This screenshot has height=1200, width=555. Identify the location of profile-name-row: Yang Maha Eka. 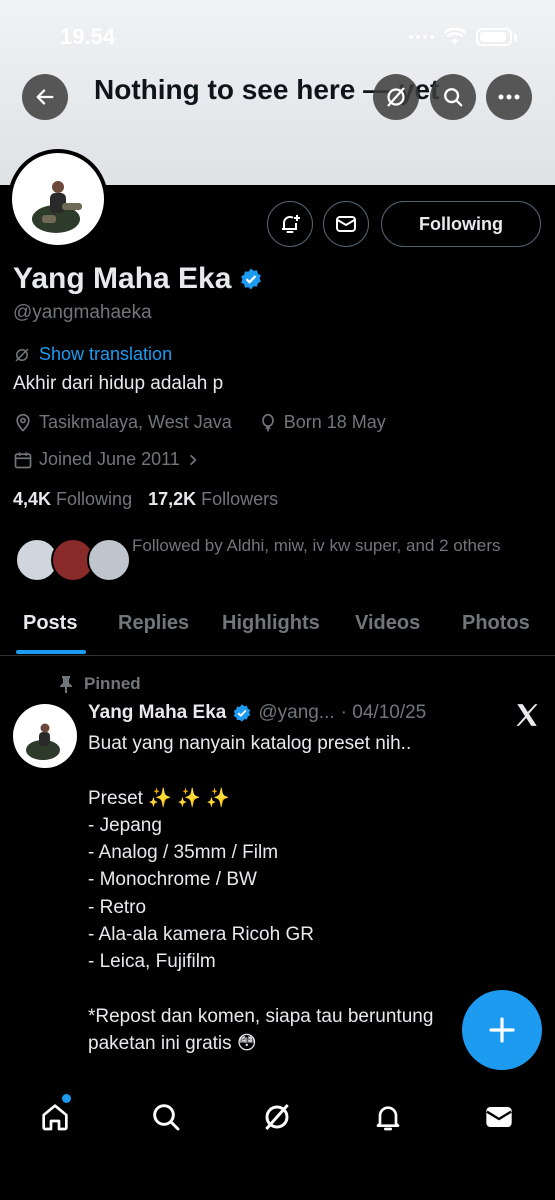
(138, 279).